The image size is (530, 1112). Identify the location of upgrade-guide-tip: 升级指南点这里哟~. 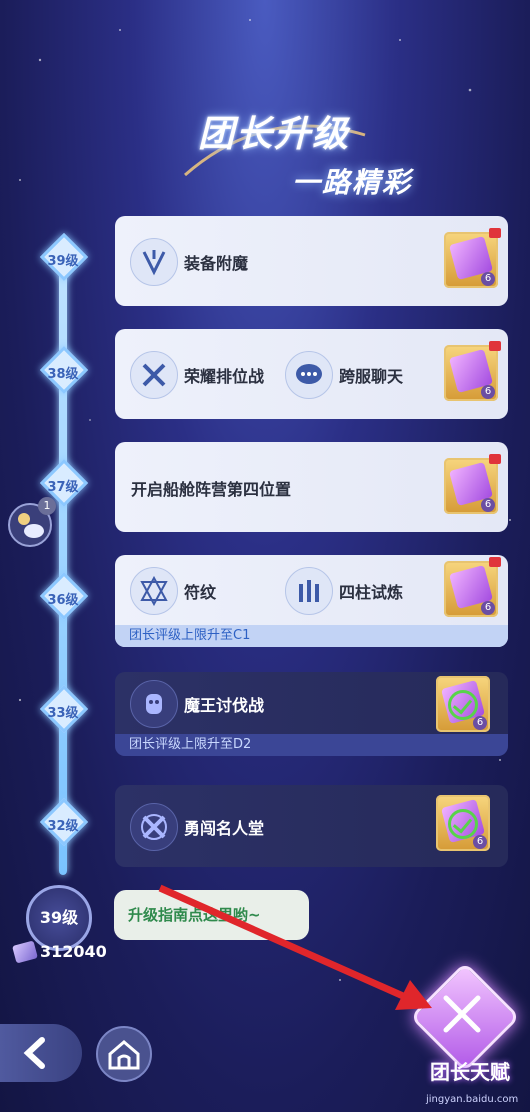
(211, 915).